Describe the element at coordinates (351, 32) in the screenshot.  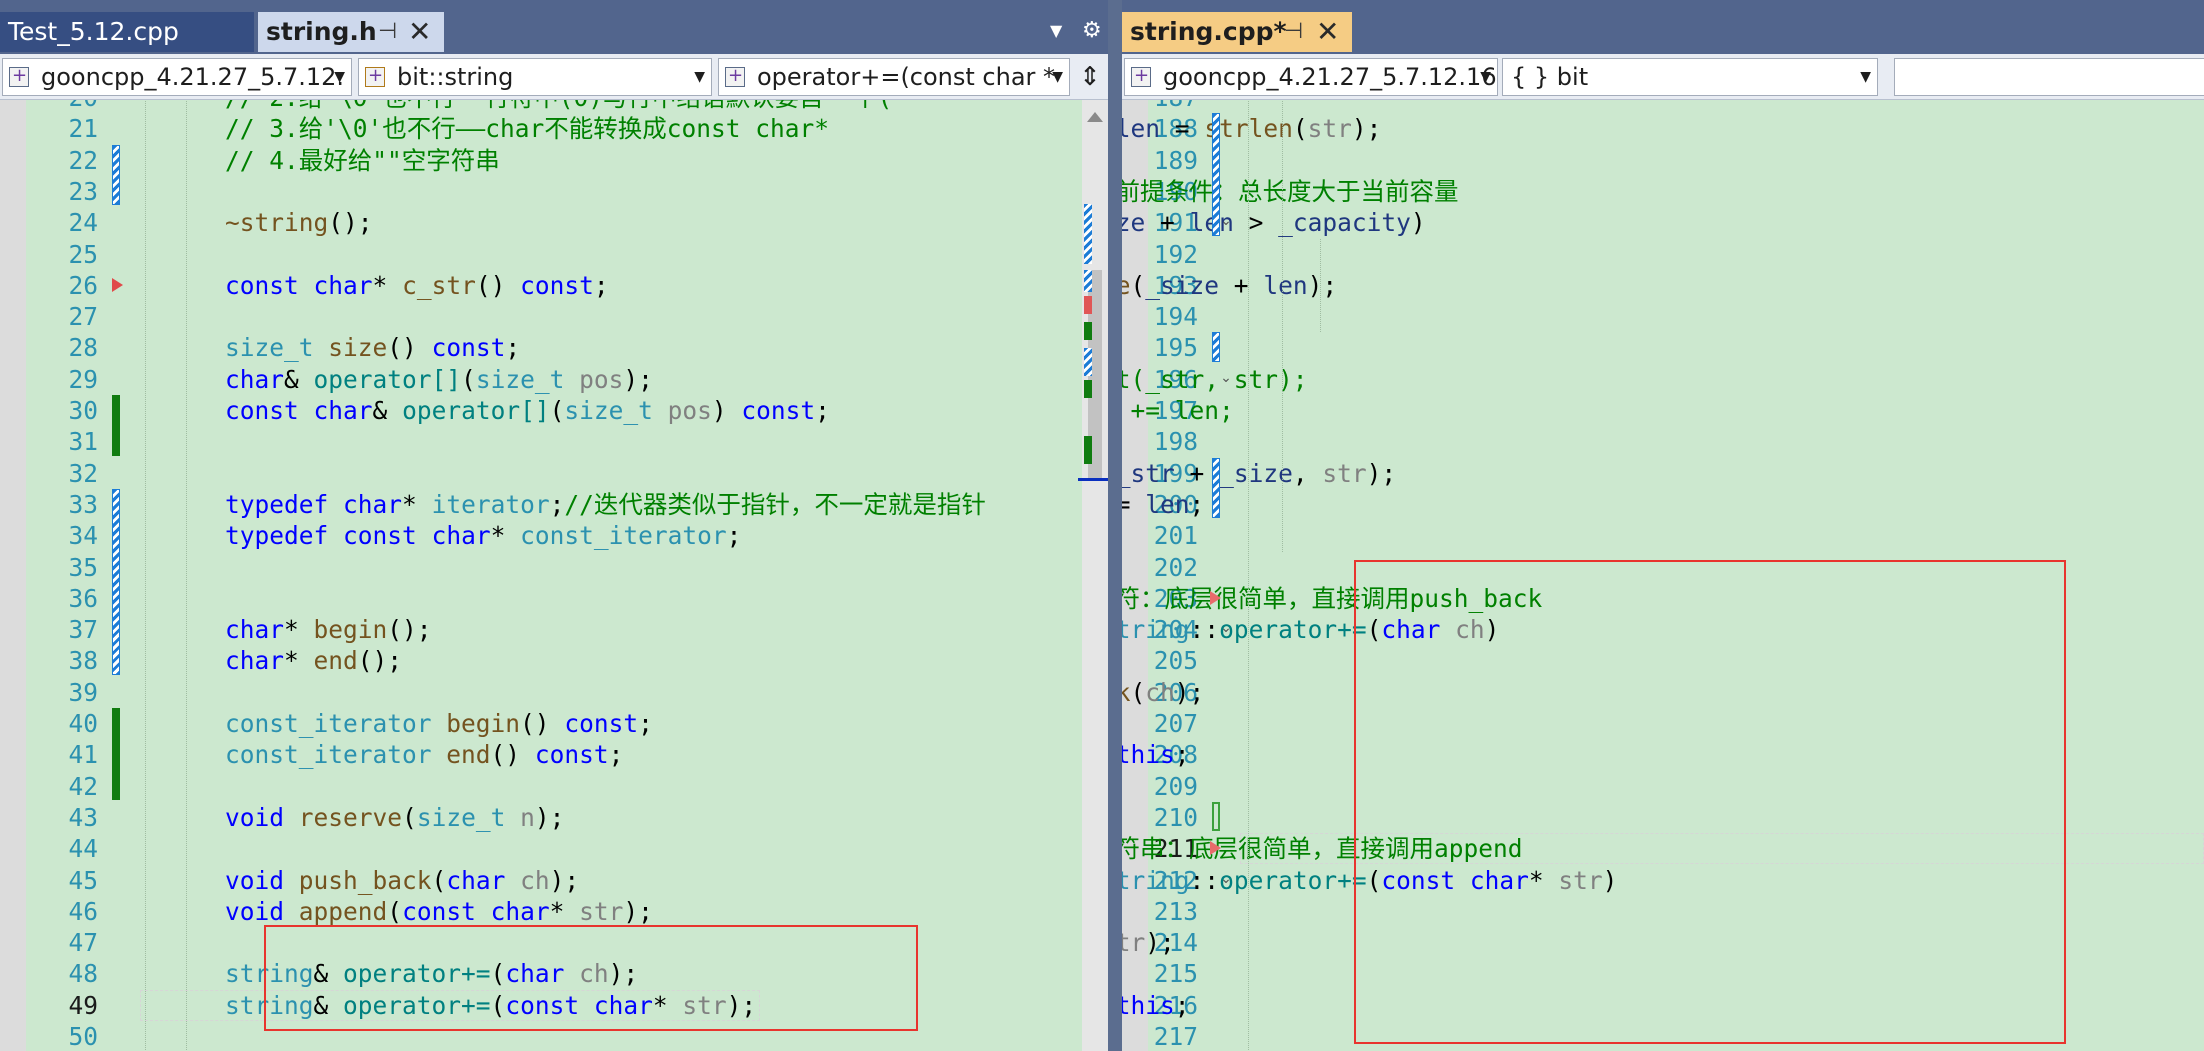
I see `tab-string-h: string.h ⊣ ✕` at that location.